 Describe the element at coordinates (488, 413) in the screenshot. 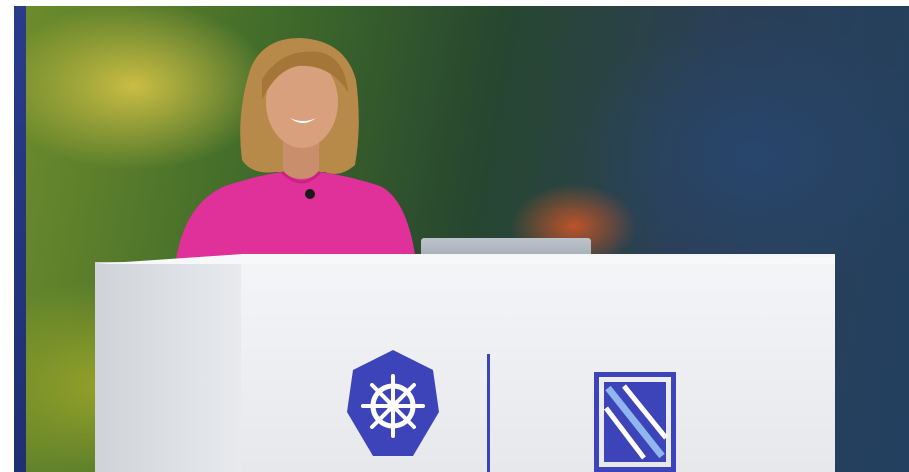

I see `logo-divider` at that location.